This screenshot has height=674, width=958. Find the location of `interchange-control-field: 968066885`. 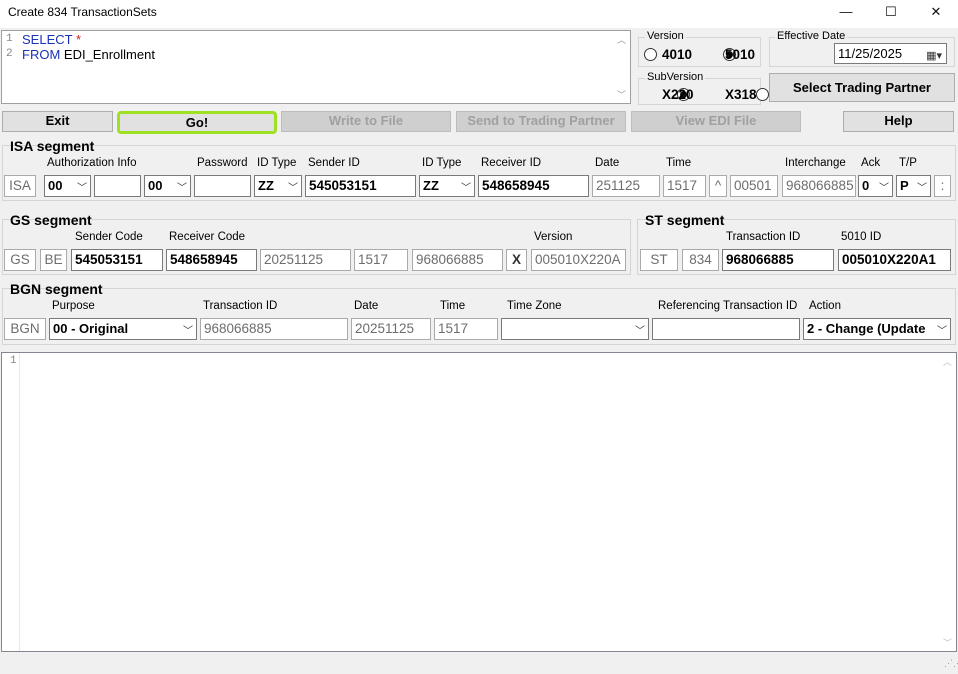

interchange-control-field: 968066885 is located at coordinates (819, 186).